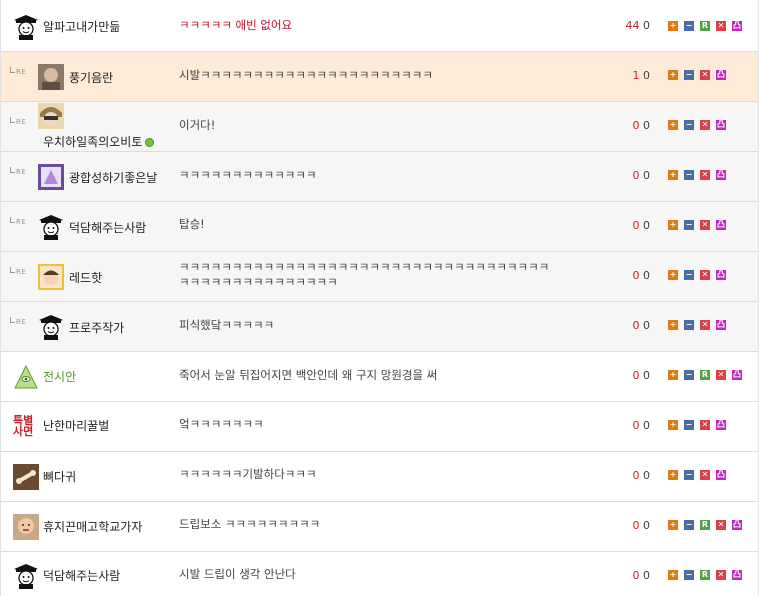 The width and height of the screenshot is (759, 596). What do you see at coordinates (81, 26) in the screenshot?
I see `comment-author: 알파고내가만듦` at bounding box center [81, 26].